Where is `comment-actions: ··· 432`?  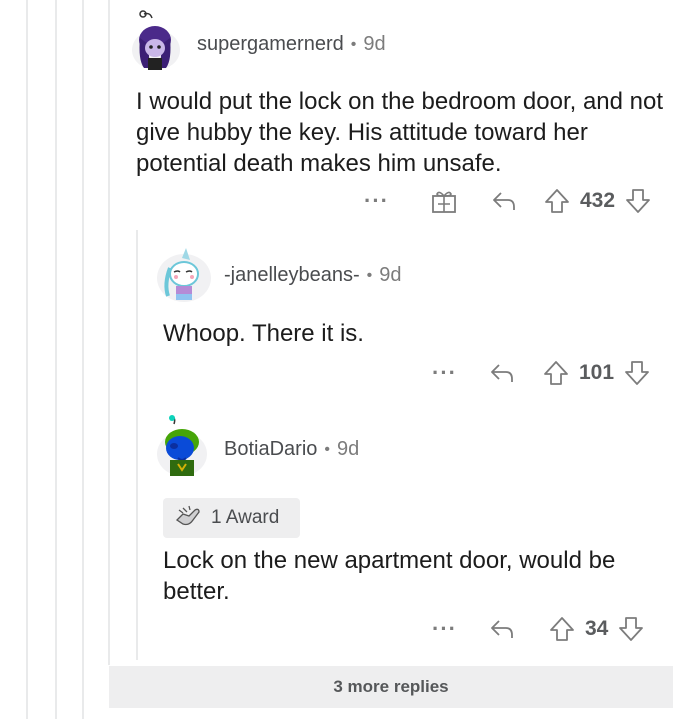
comment-actions: ··· 432 is located at coordinates (507, 201).